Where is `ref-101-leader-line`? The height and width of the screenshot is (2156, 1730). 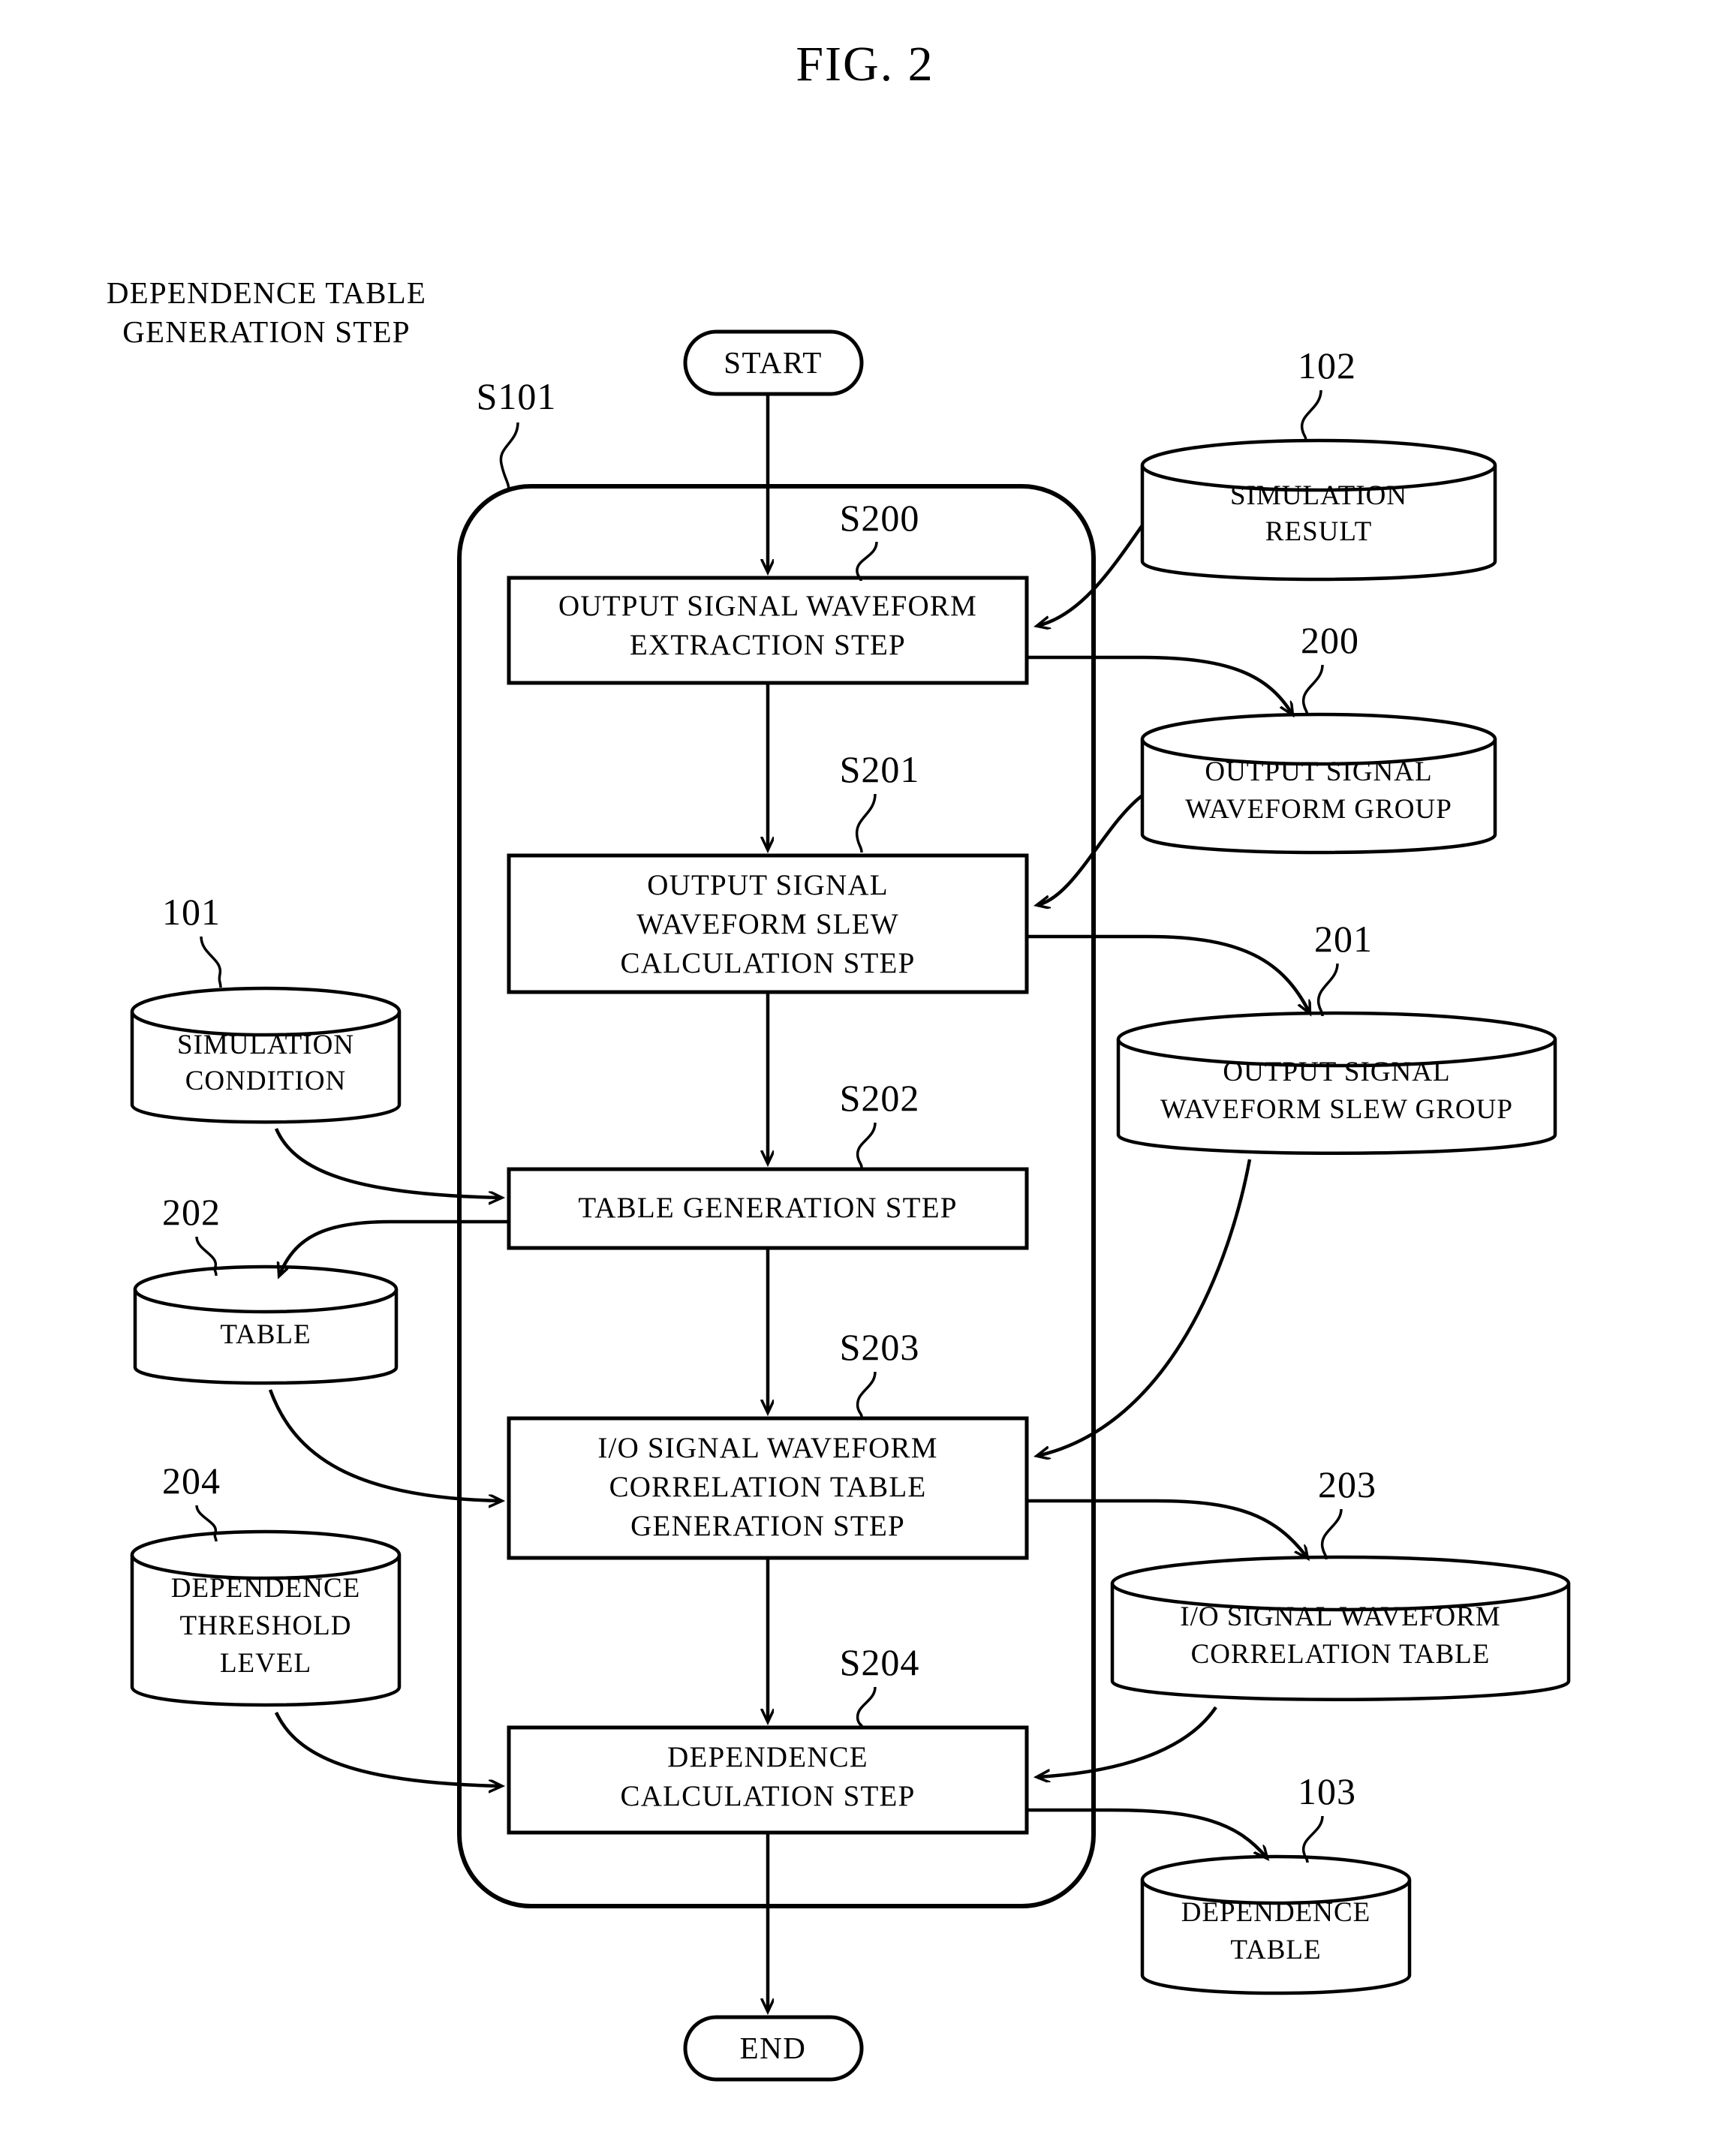 ref-101-leader-line is located at coordinates (211, 962).